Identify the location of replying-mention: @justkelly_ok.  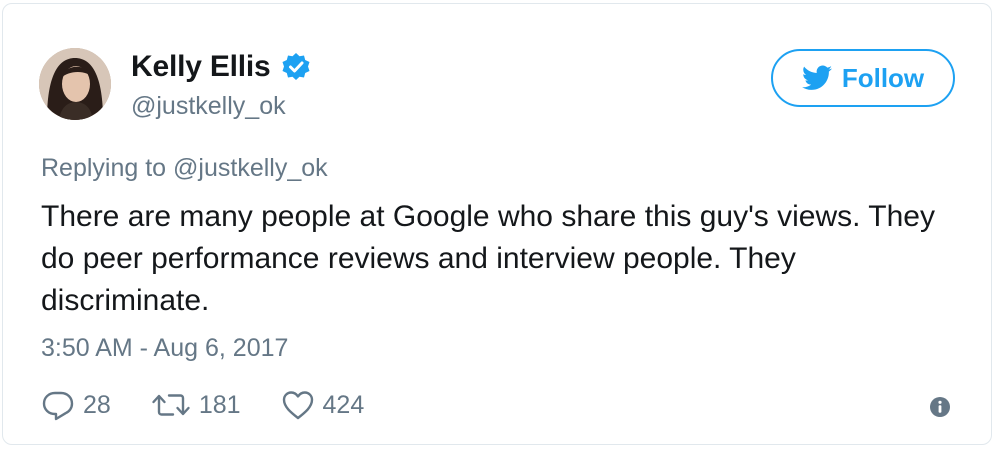
(250, 168).